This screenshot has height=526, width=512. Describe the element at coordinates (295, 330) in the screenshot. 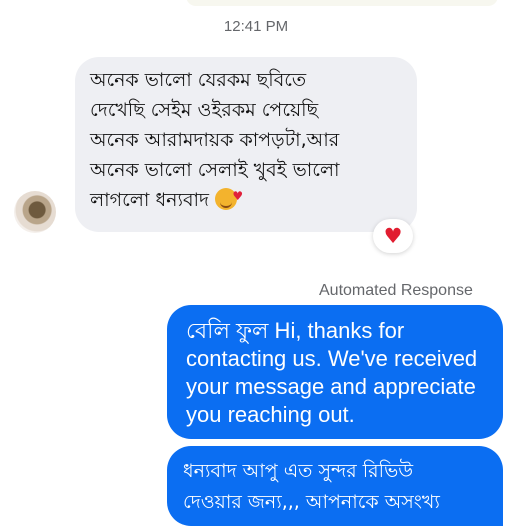

I see `outgoing-message-line: বেলি ফুল Hi, thanks for` at that location.